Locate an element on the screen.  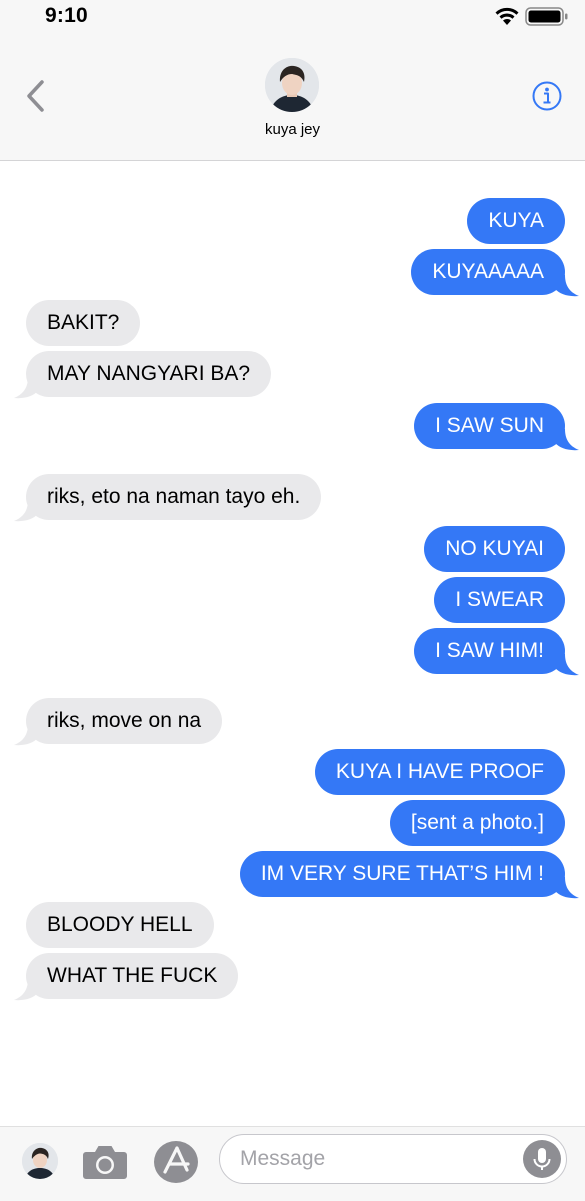
conversation-header: kuya jey is located at coordinates (292, 97).